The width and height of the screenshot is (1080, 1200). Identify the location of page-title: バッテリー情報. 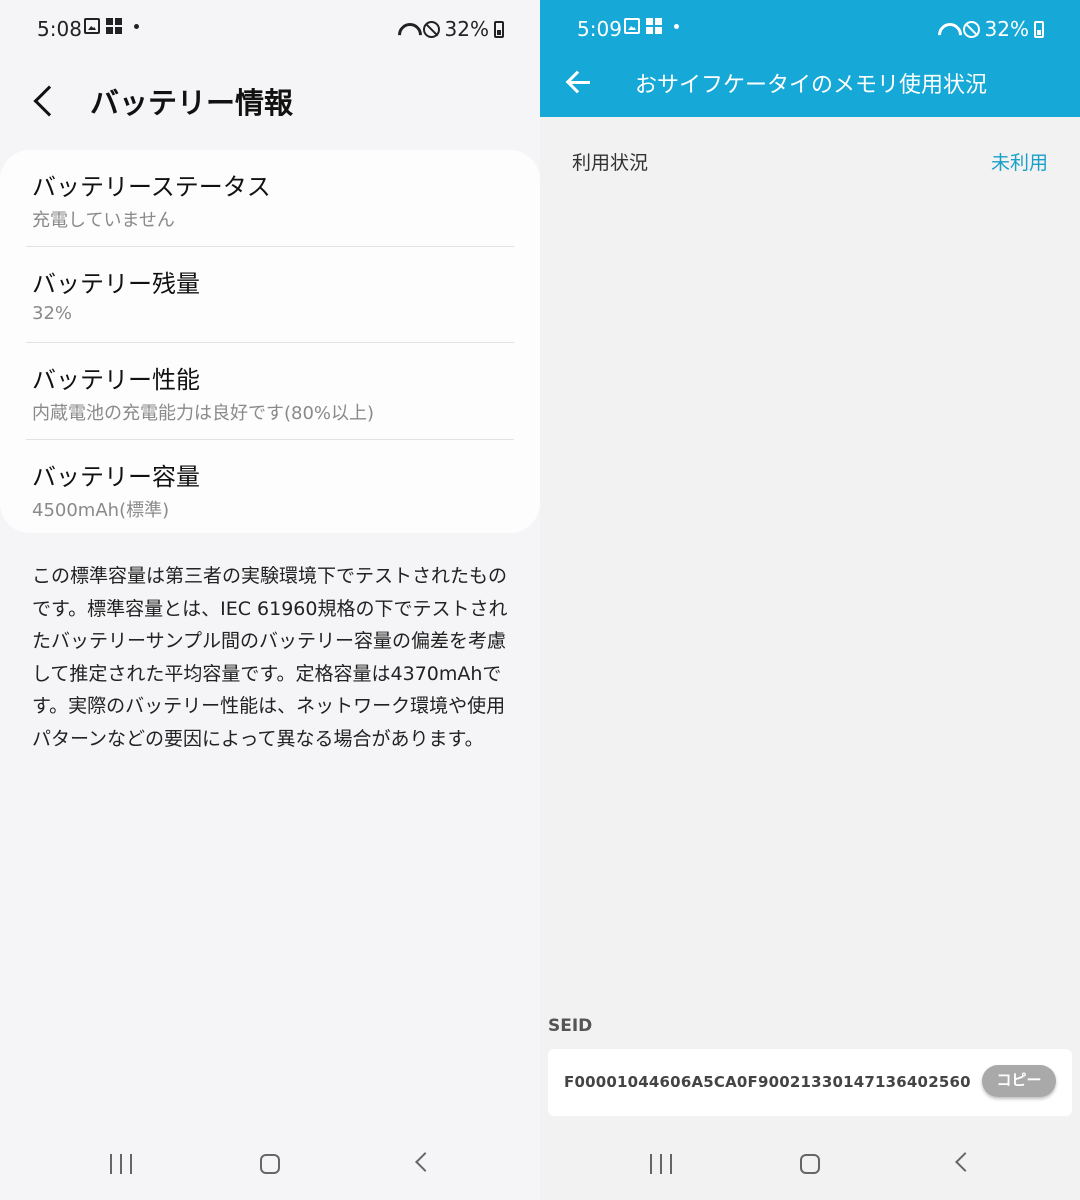
(192, 103).